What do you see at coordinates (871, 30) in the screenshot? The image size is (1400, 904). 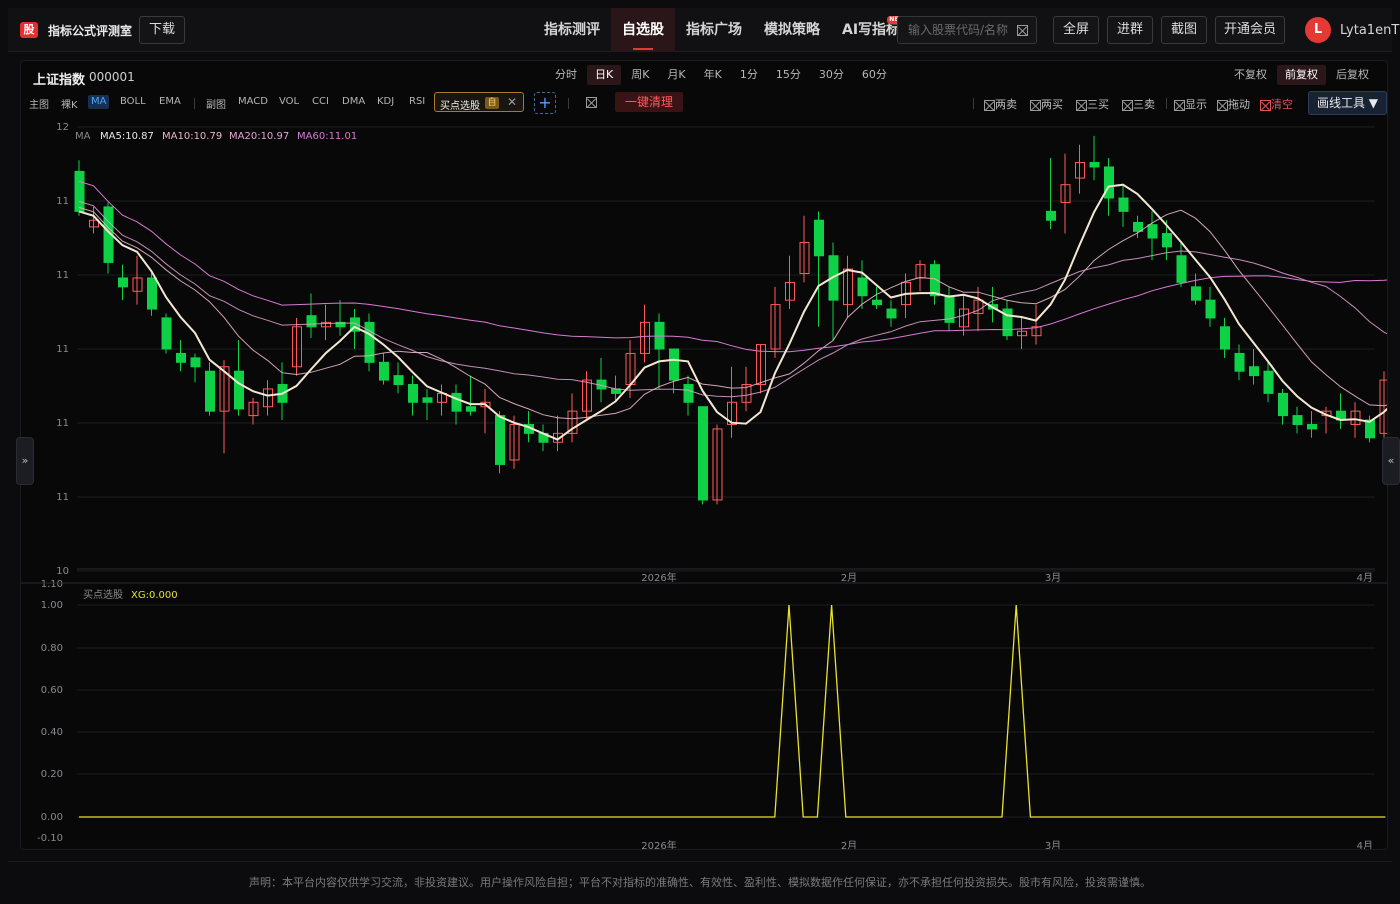 I see `nav-ai-indicator-label: AI写指标` at bounding box center [871, 30].